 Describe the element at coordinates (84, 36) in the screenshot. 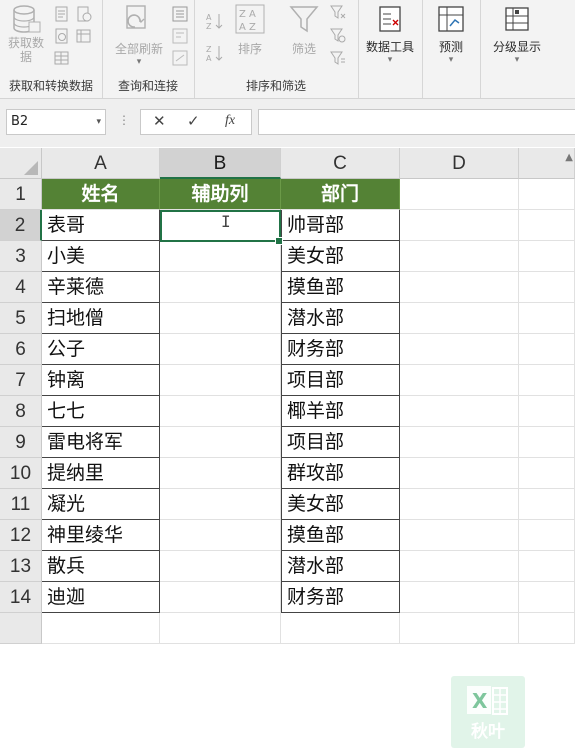

I see `existing-connections-icon` at that location.